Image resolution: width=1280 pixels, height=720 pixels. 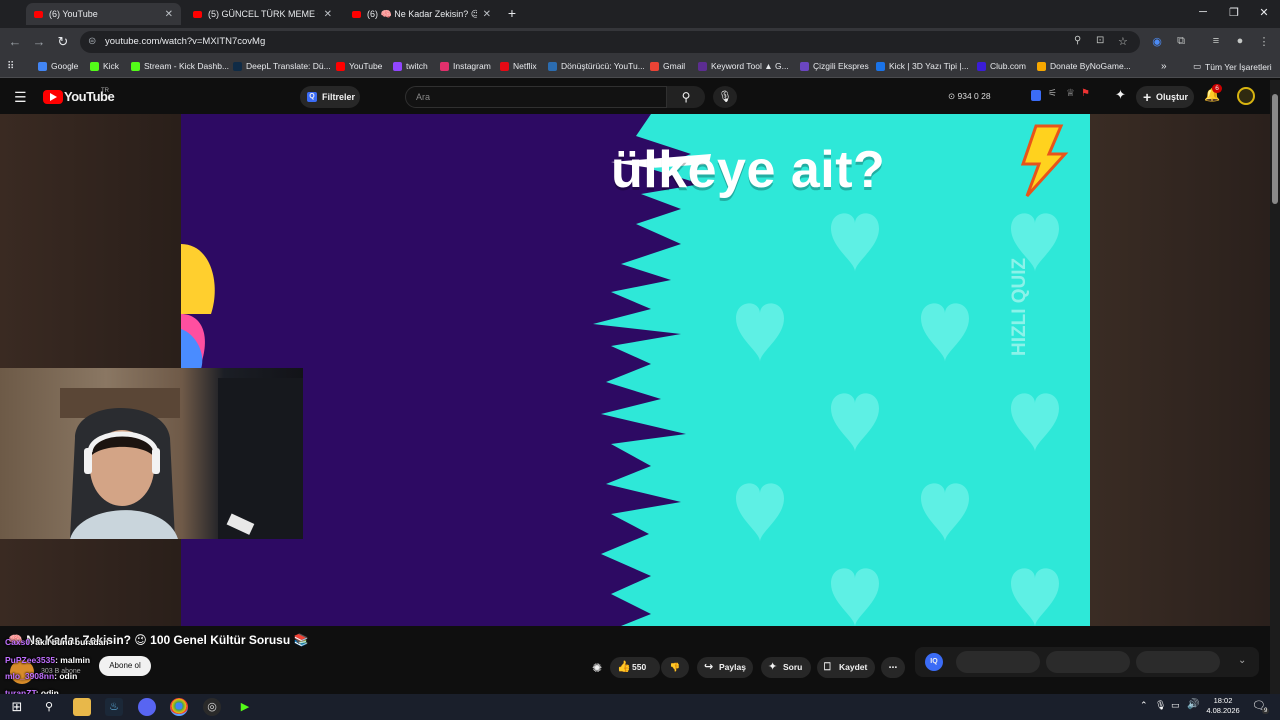 What do you see at coordinates (147, 707) in the screenshot?
I see `discord-icon` at bounding box center [147, 707].